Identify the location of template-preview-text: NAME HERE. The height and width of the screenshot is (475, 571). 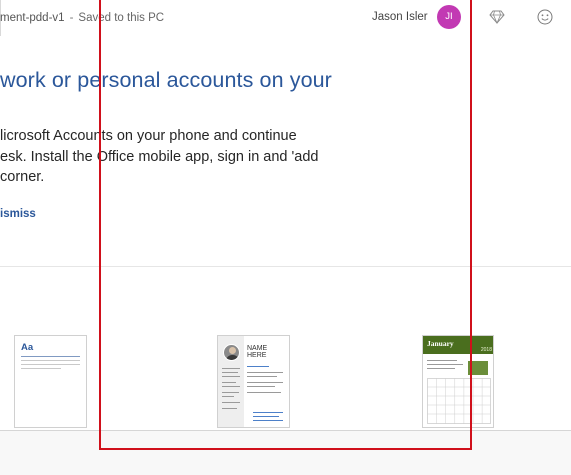
(257, 352).